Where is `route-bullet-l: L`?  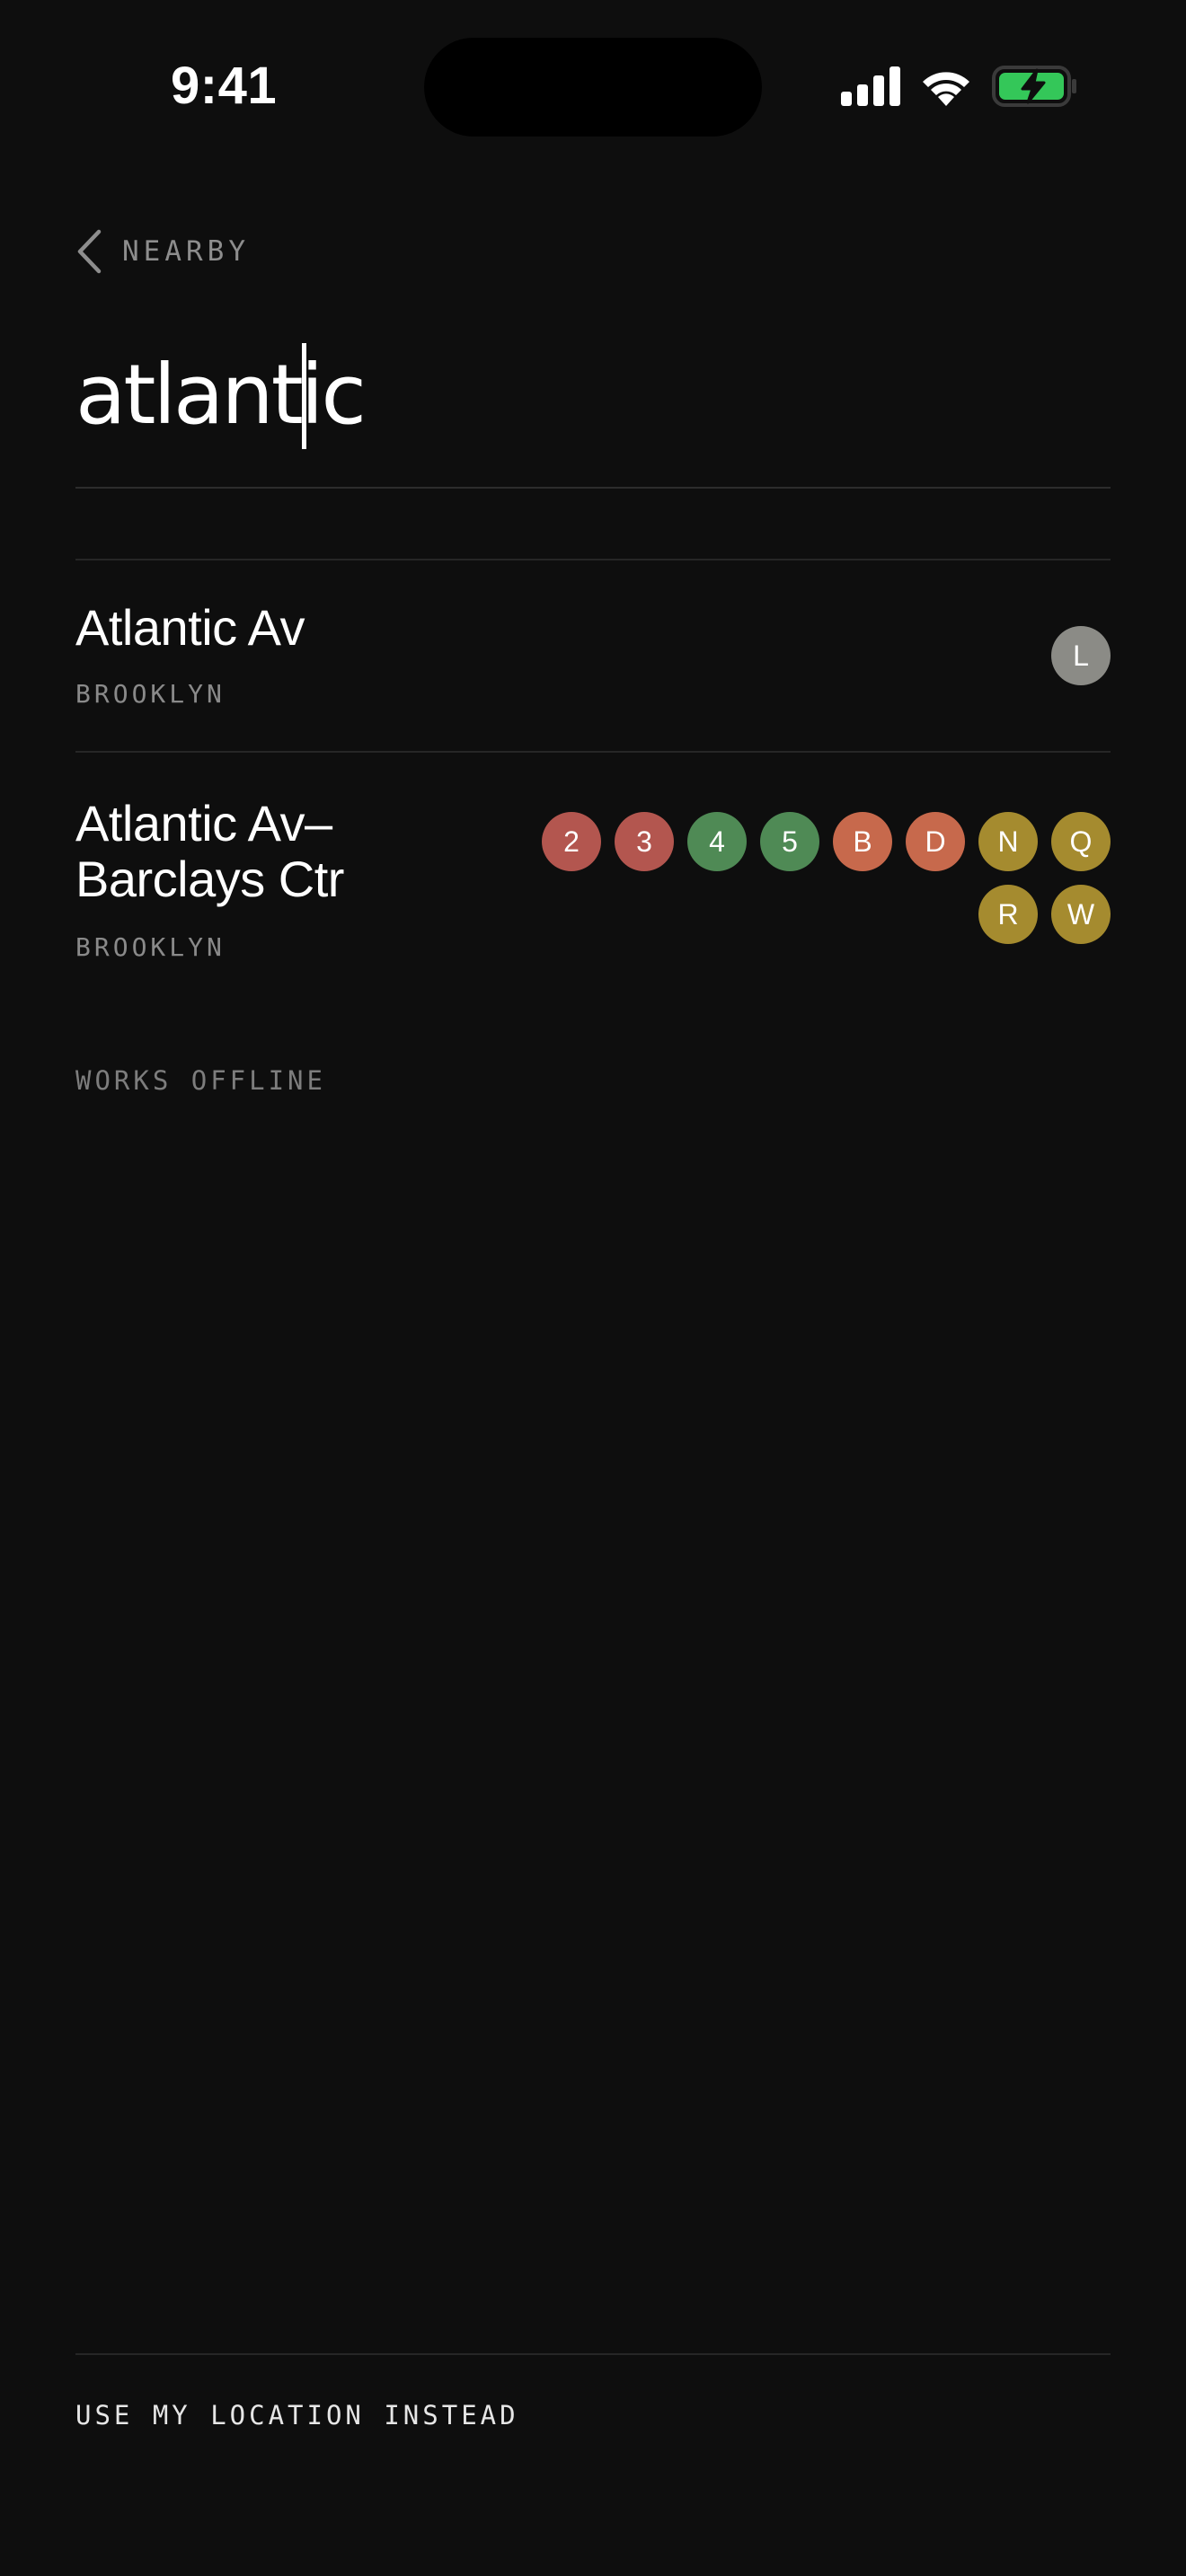 route-bullet-l: L is located at coordinates (1081, 655).